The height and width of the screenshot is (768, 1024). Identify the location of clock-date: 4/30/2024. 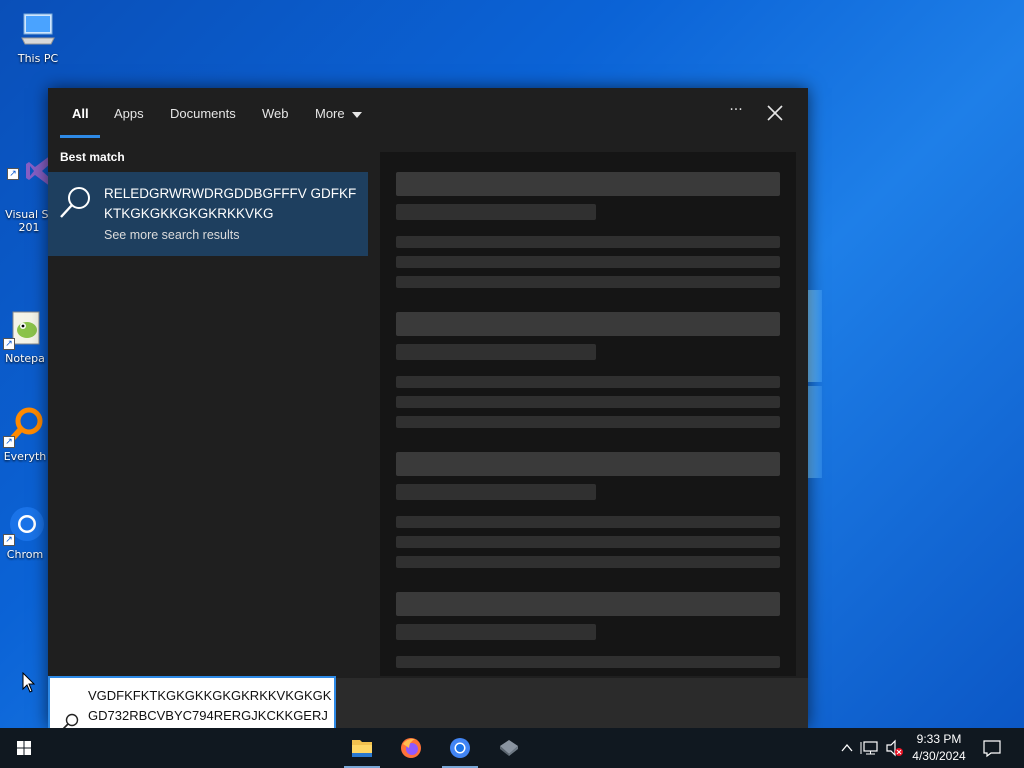
(939, 756).